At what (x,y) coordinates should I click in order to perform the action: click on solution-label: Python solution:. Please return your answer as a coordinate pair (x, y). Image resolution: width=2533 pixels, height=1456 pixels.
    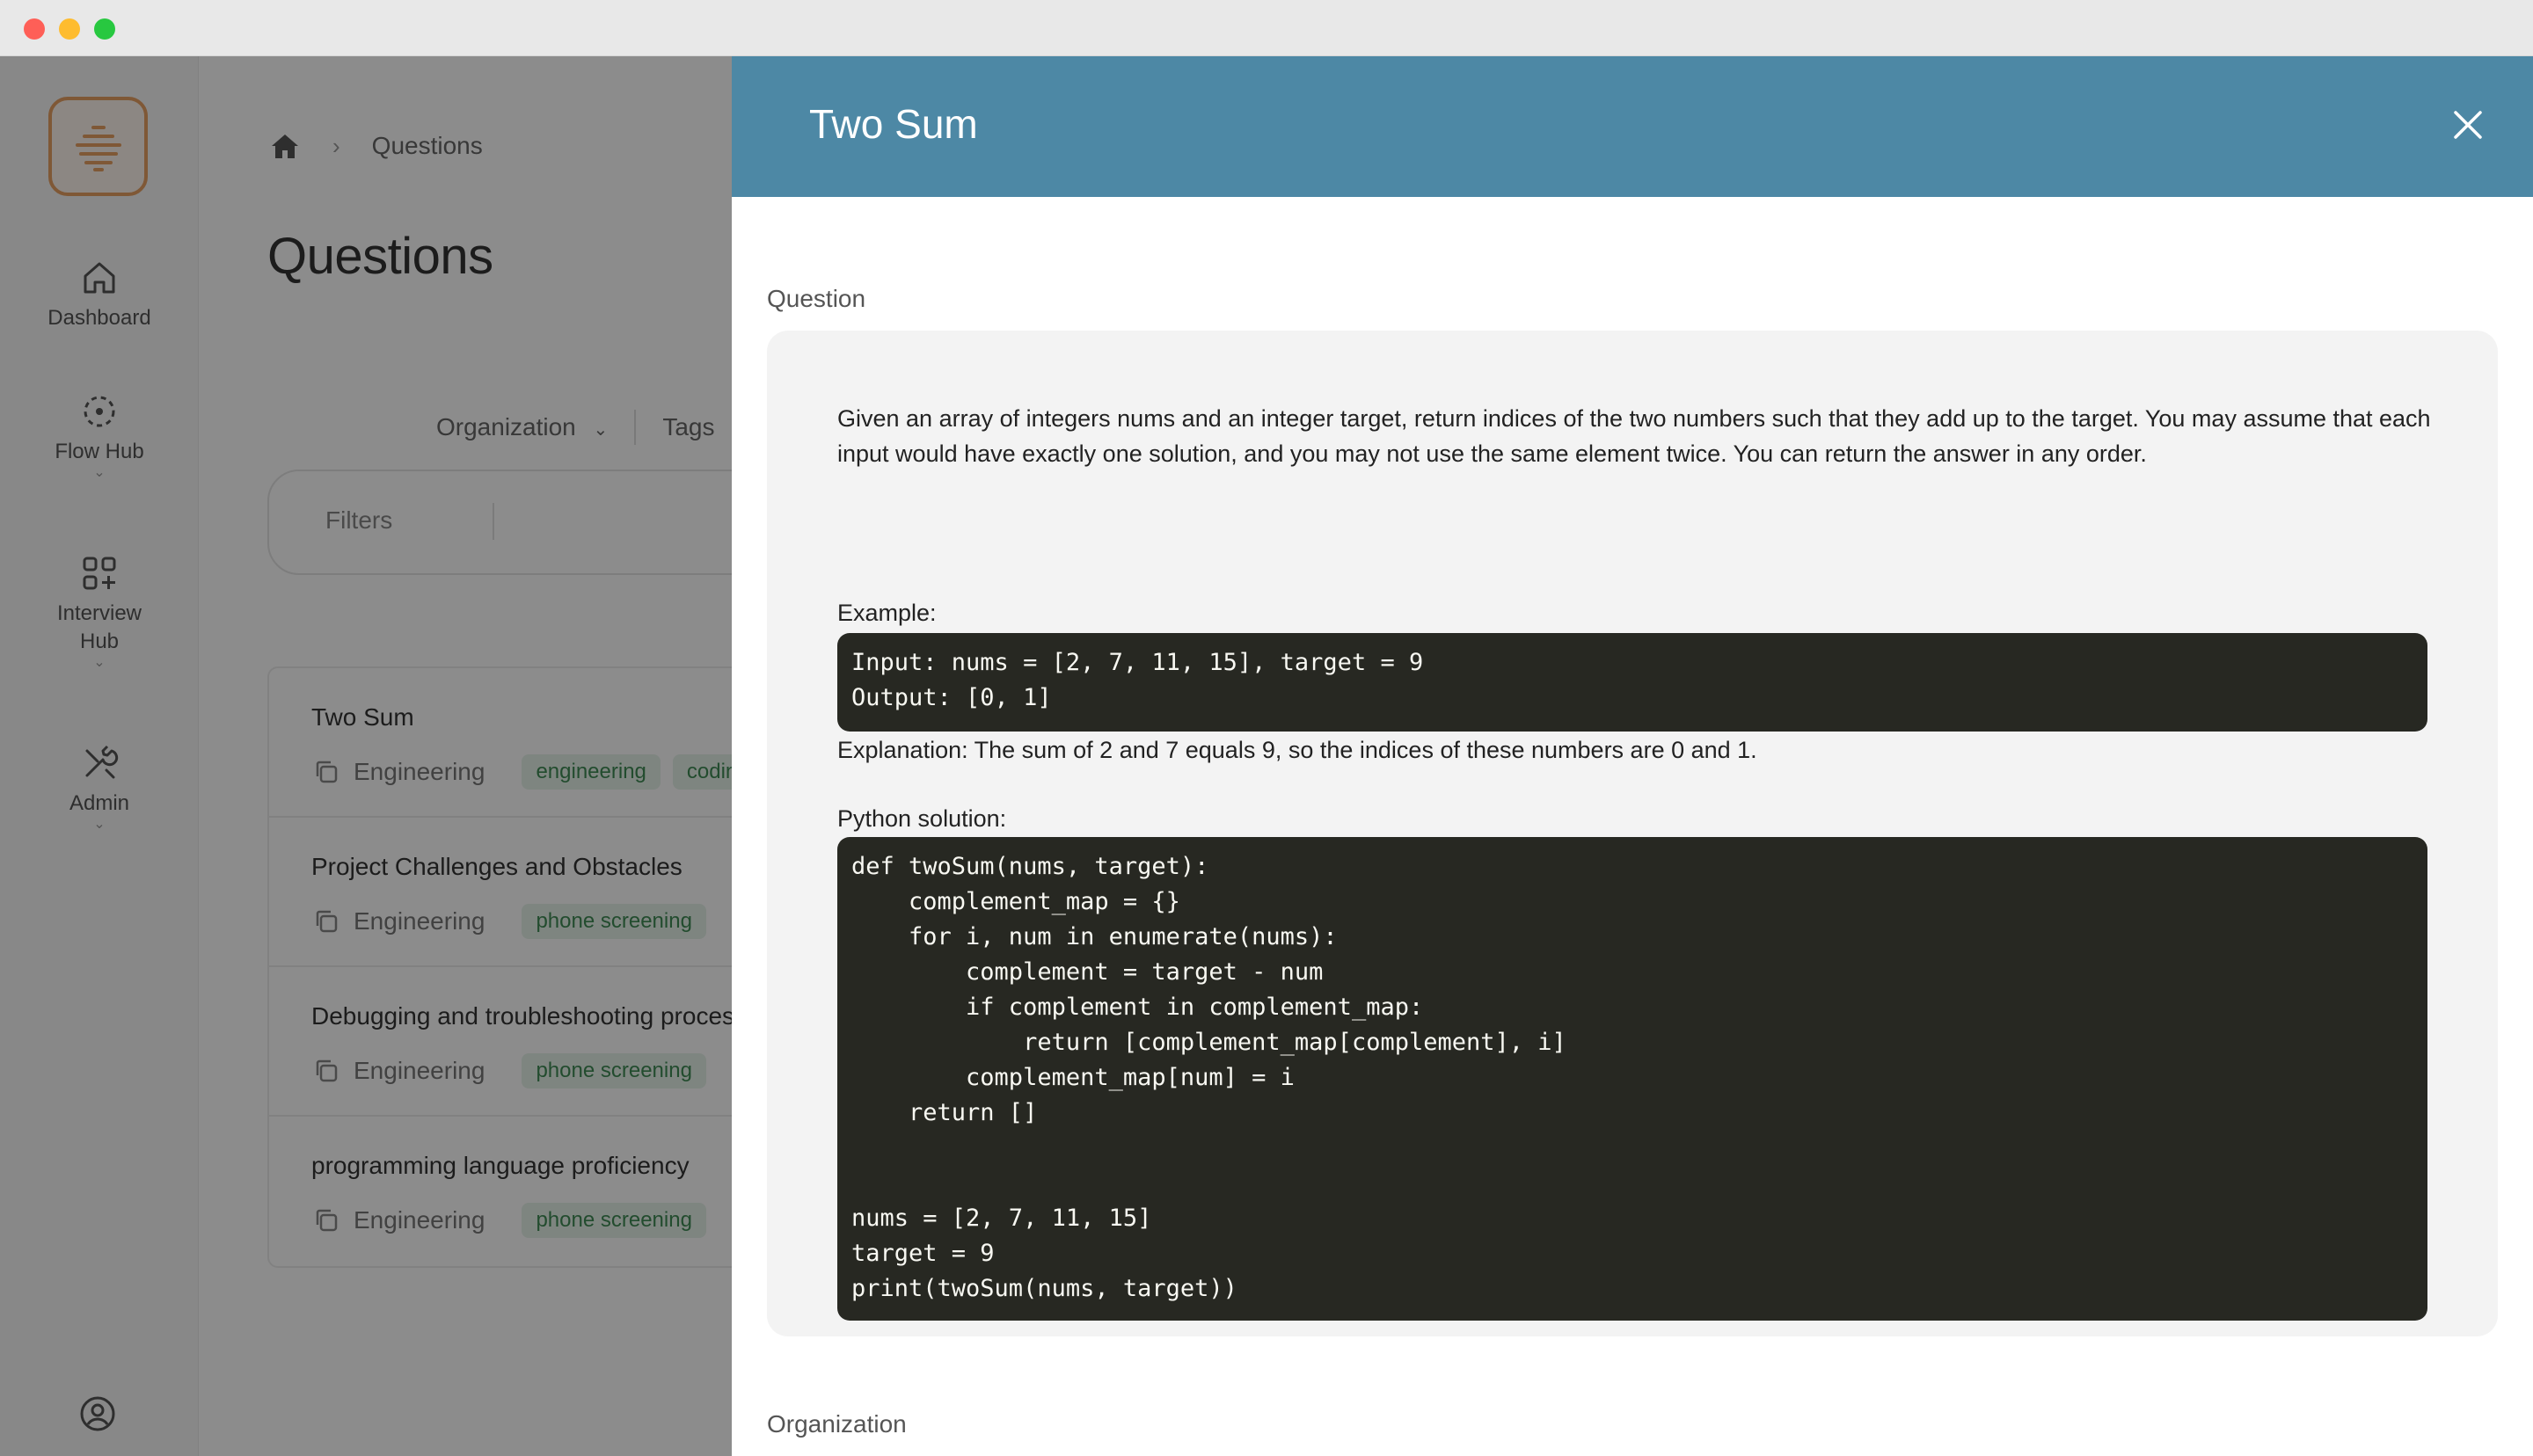
    Looking at the image, I should click on (922, 818).